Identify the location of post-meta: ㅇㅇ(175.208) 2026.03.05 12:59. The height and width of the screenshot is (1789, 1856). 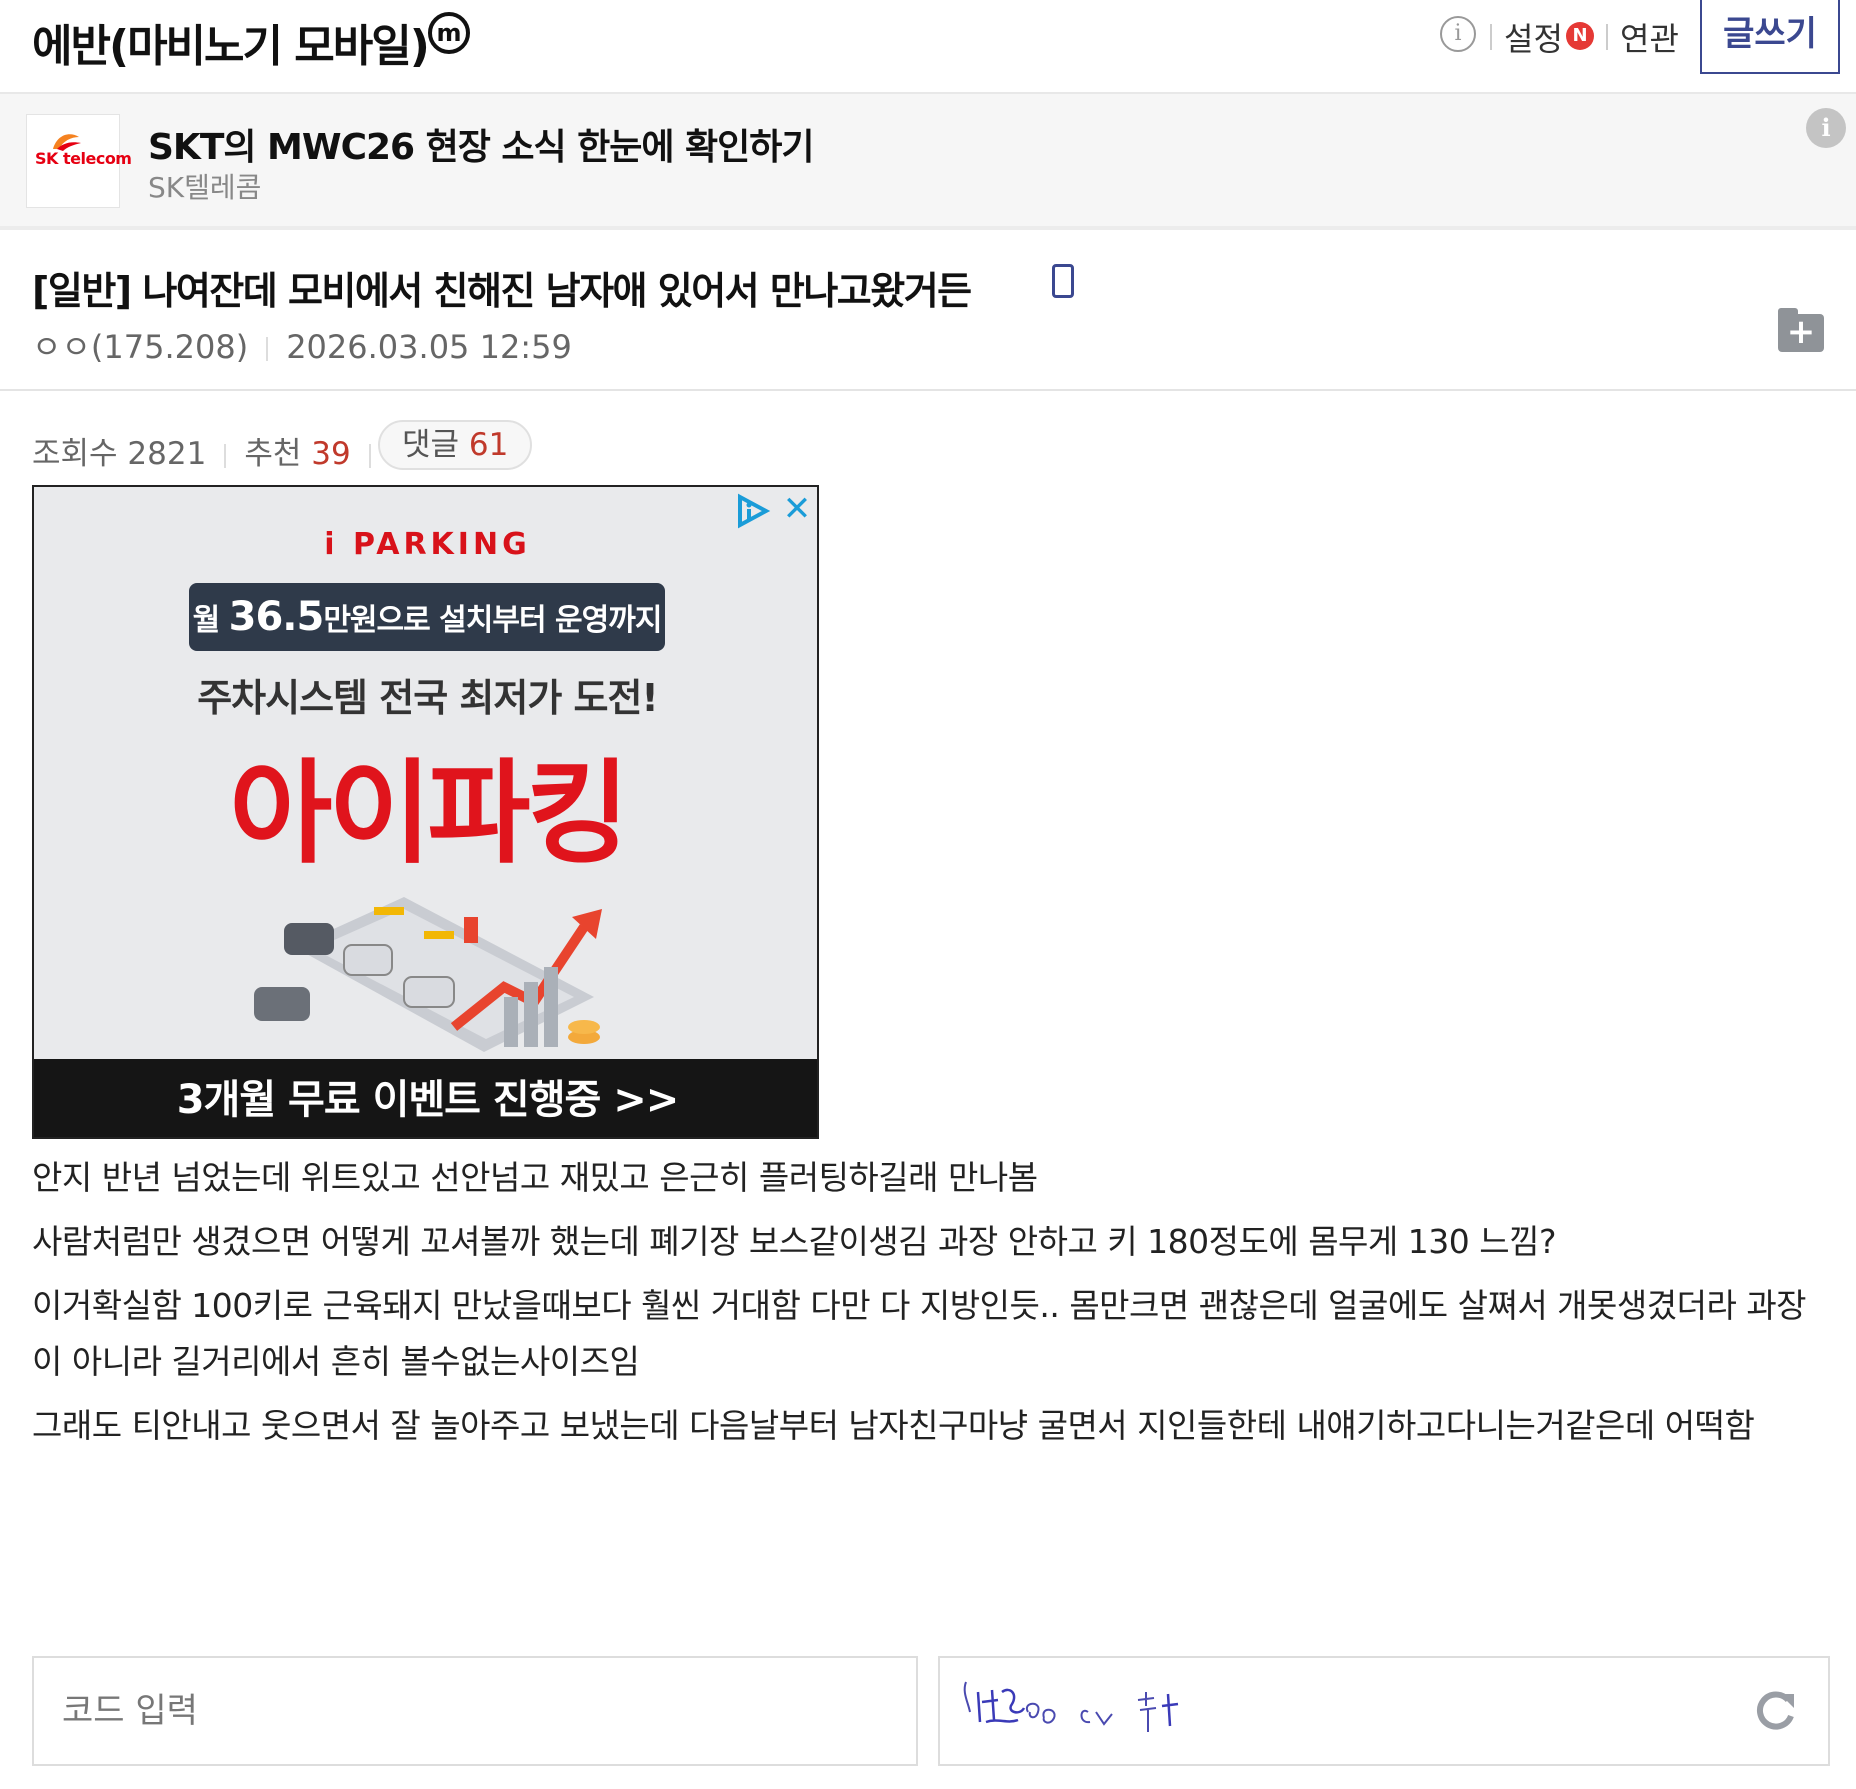
(302, 345).